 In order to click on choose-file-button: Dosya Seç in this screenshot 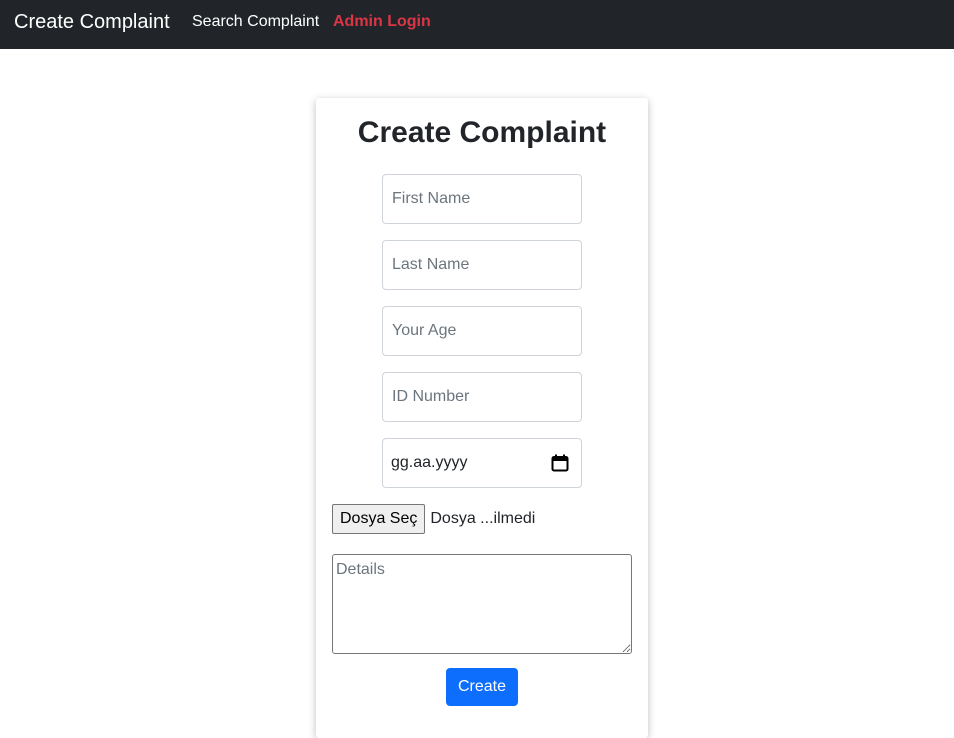, I will do `click(379, 519)`.